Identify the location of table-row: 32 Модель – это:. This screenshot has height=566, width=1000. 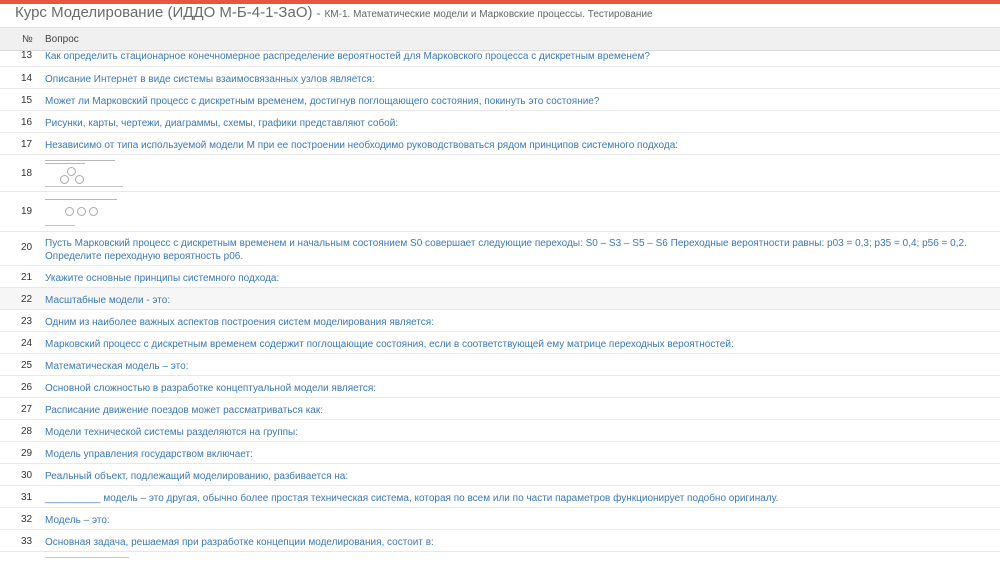
(500, 518).